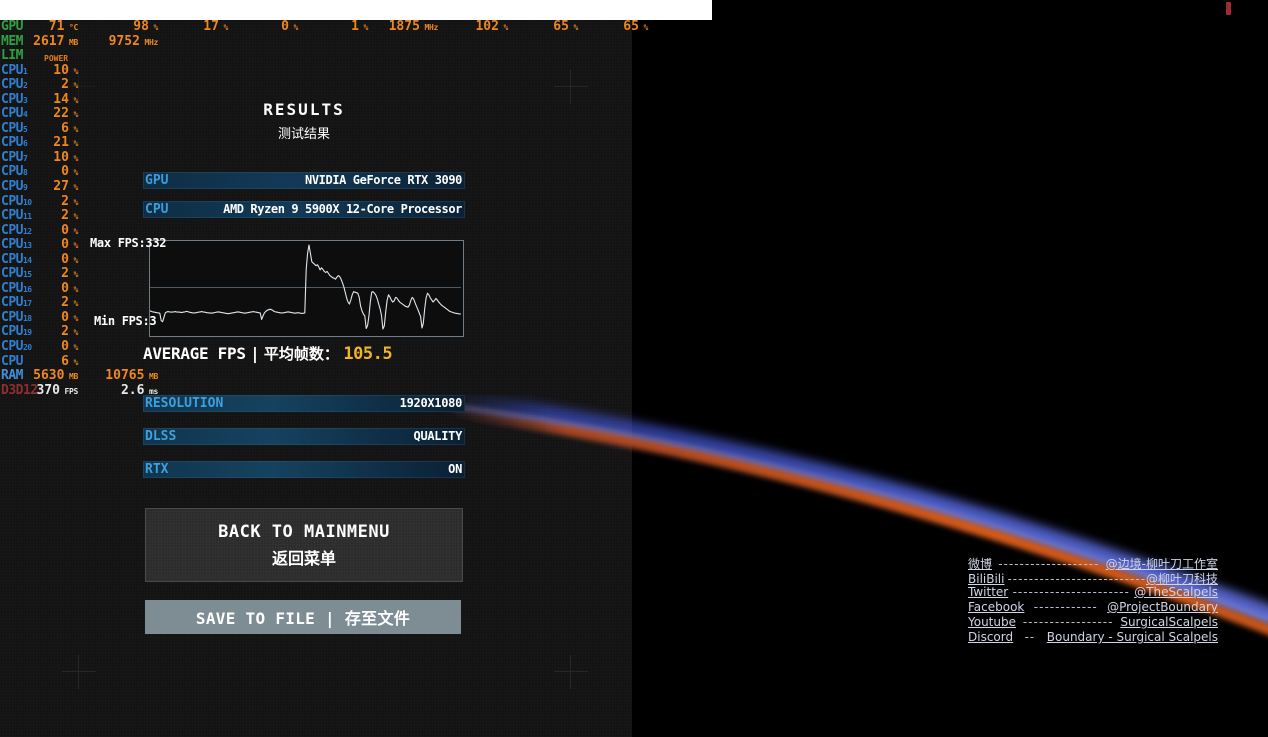 This screenshot has height=737, width=1268. I want to click on save-to-file-button: SAVE TO FILE | 存至文件, so click(303, 617).